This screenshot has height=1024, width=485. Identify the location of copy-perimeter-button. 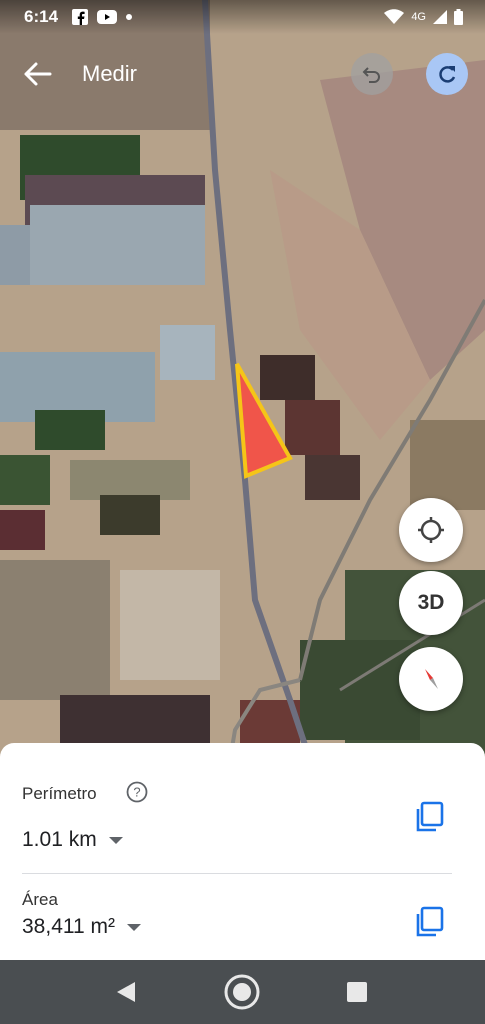
(430, 817).